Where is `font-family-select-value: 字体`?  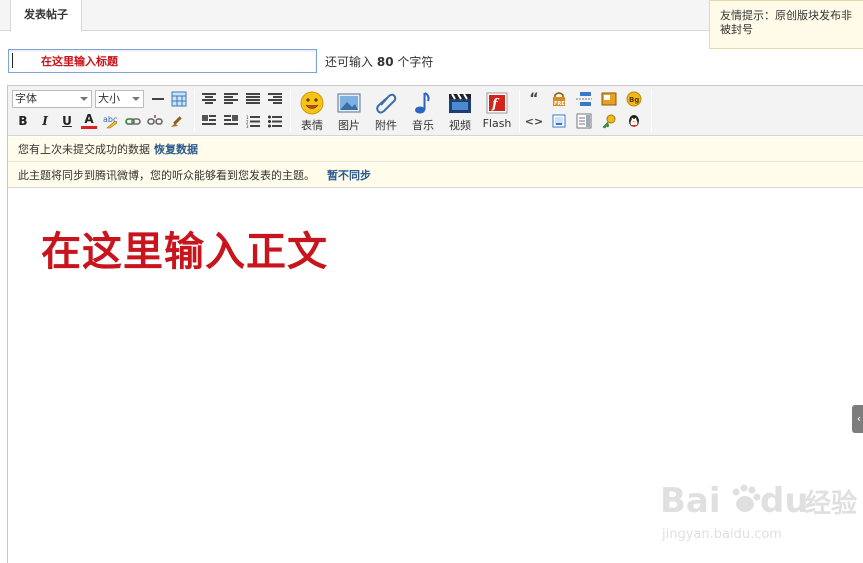
font-family-select-value: 字体 is located at coordinates (26, 98).